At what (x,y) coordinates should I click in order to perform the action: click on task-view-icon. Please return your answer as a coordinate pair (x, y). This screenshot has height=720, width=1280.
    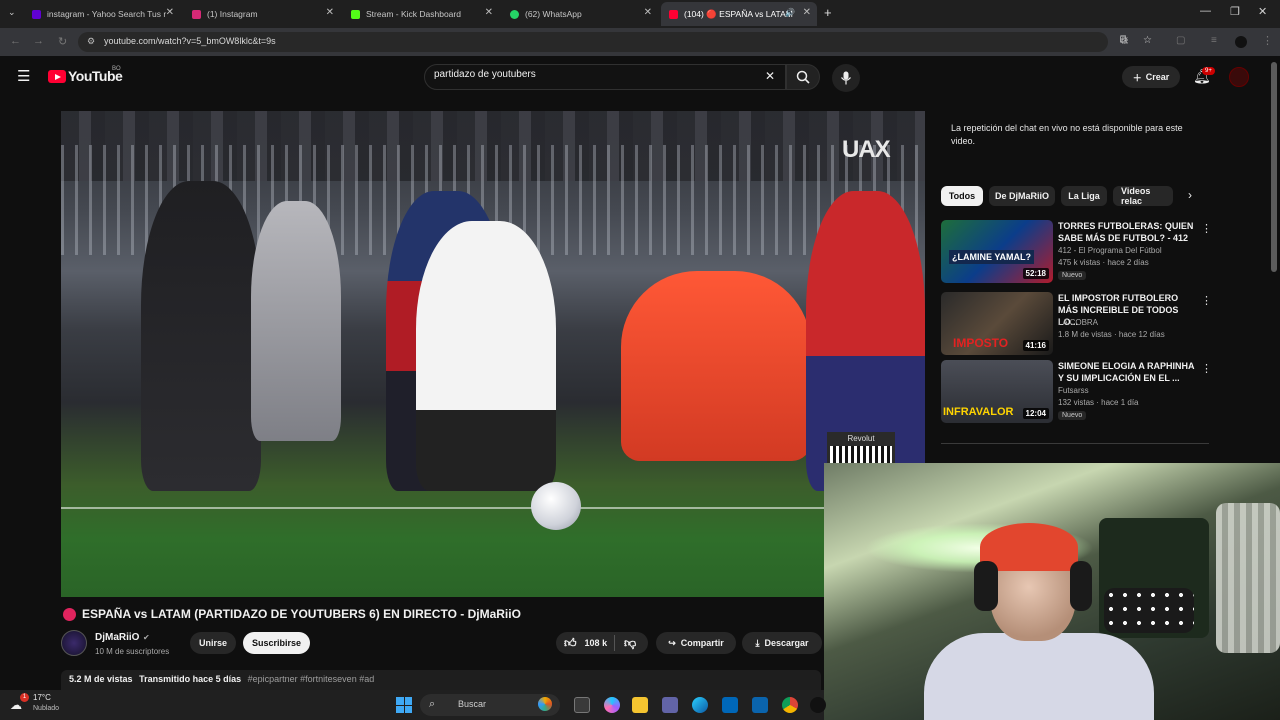
    Looking at the image, I should click on (582, 705).